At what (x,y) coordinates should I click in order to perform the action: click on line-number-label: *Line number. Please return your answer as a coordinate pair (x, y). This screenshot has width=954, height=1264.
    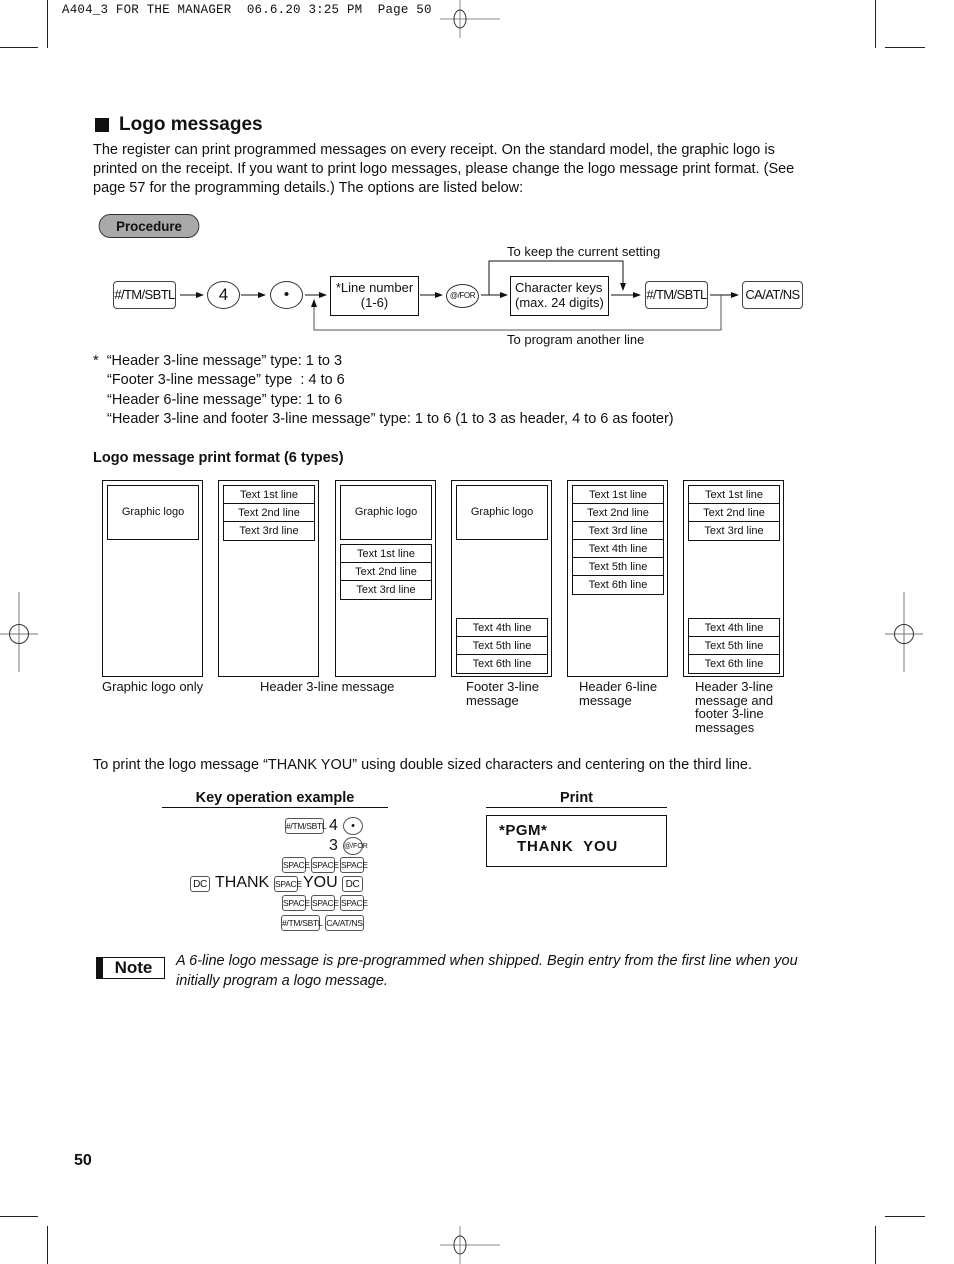
    Looking at the image, I should click on (374, 287).